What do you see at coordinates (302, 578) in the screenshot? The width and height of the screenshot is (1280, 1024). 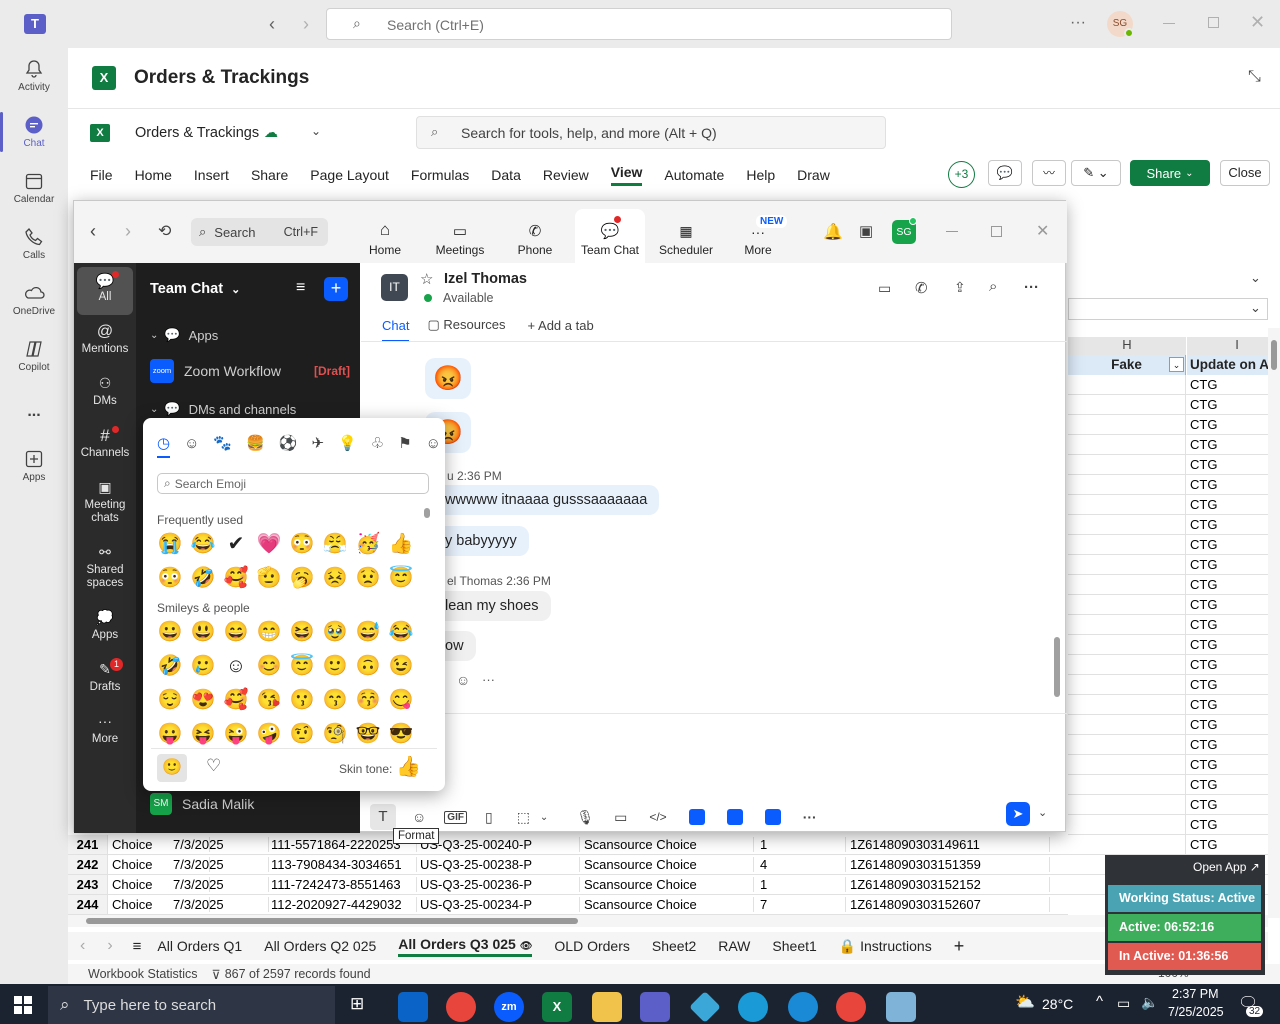 I see `emoji-item: 🥱` at bounding box center [302, 578].